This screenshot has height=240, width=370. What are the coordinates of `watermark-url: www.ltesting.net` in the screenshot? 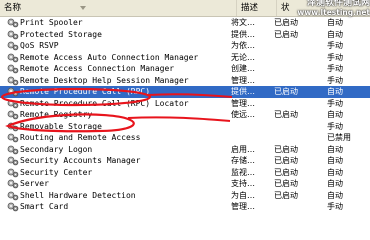 It's located at (333, 12).